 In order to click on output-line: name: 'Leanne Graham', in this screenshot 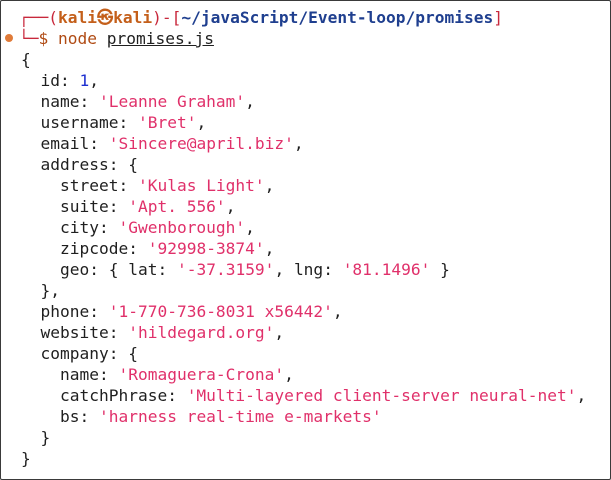, I will do `click(147, 101)`.